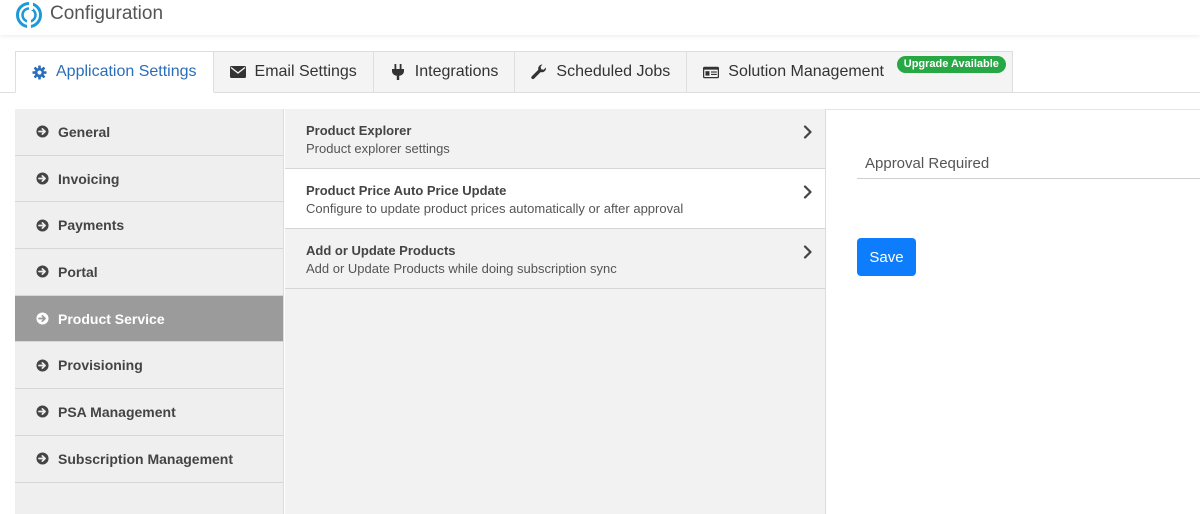 The image size is (1200, 514). I want to click on sidebar-item-subscription-management: Subscription Management, so click(149, 459).